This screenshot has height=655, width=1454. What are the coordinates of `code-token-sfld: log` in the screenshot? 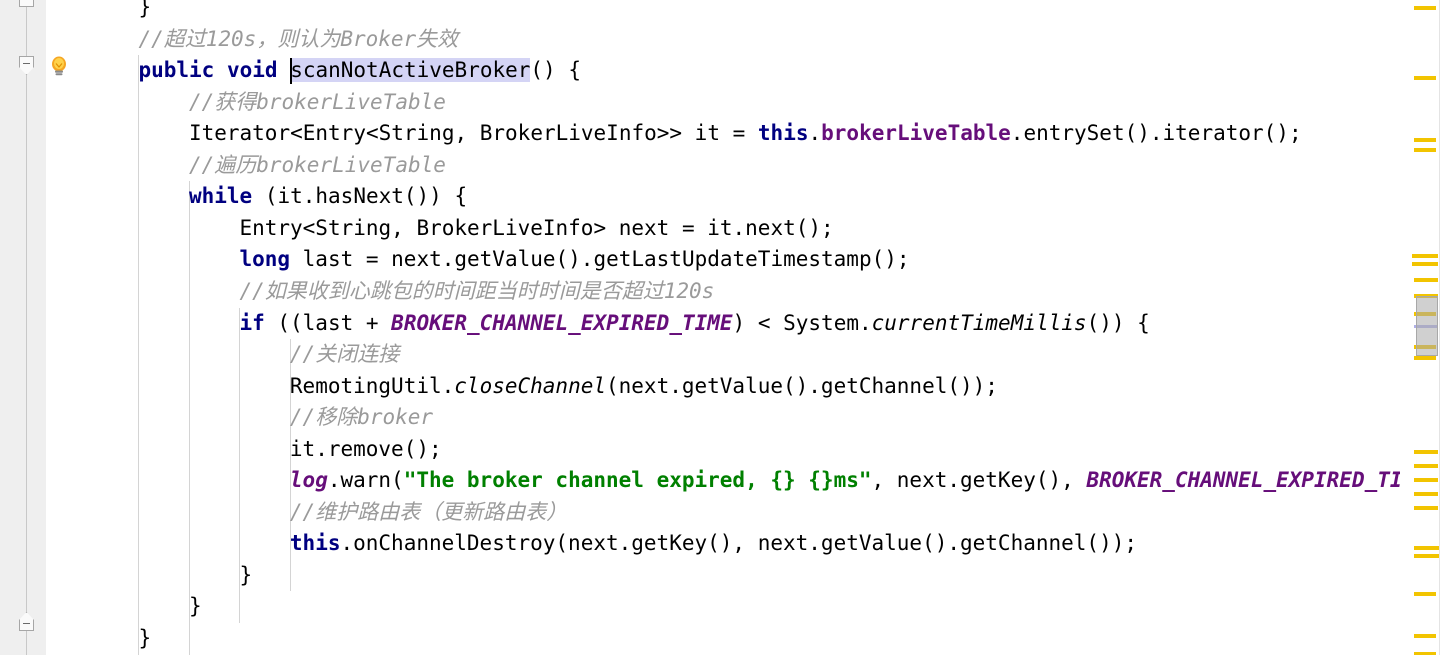 It's located at (308, 480).